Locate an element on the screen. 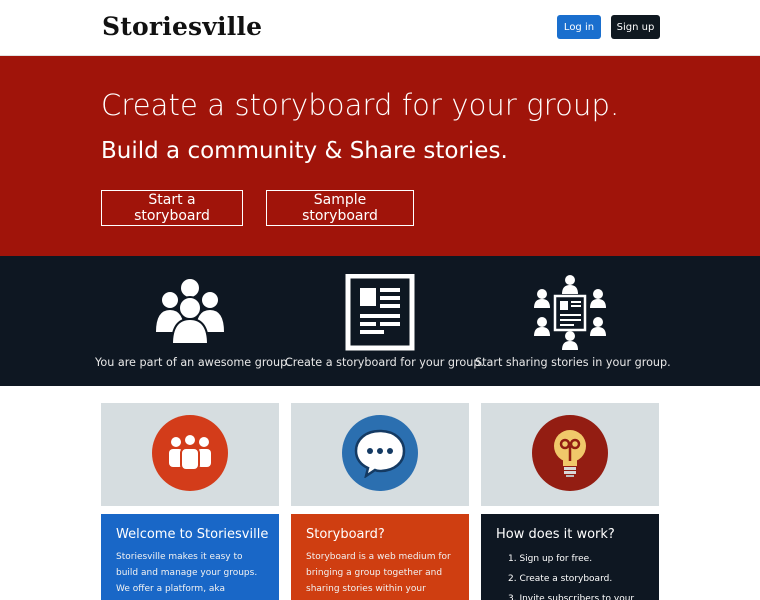 This screenshot has width=760, height=600. card-image-how is located at coordinates (570, 454).